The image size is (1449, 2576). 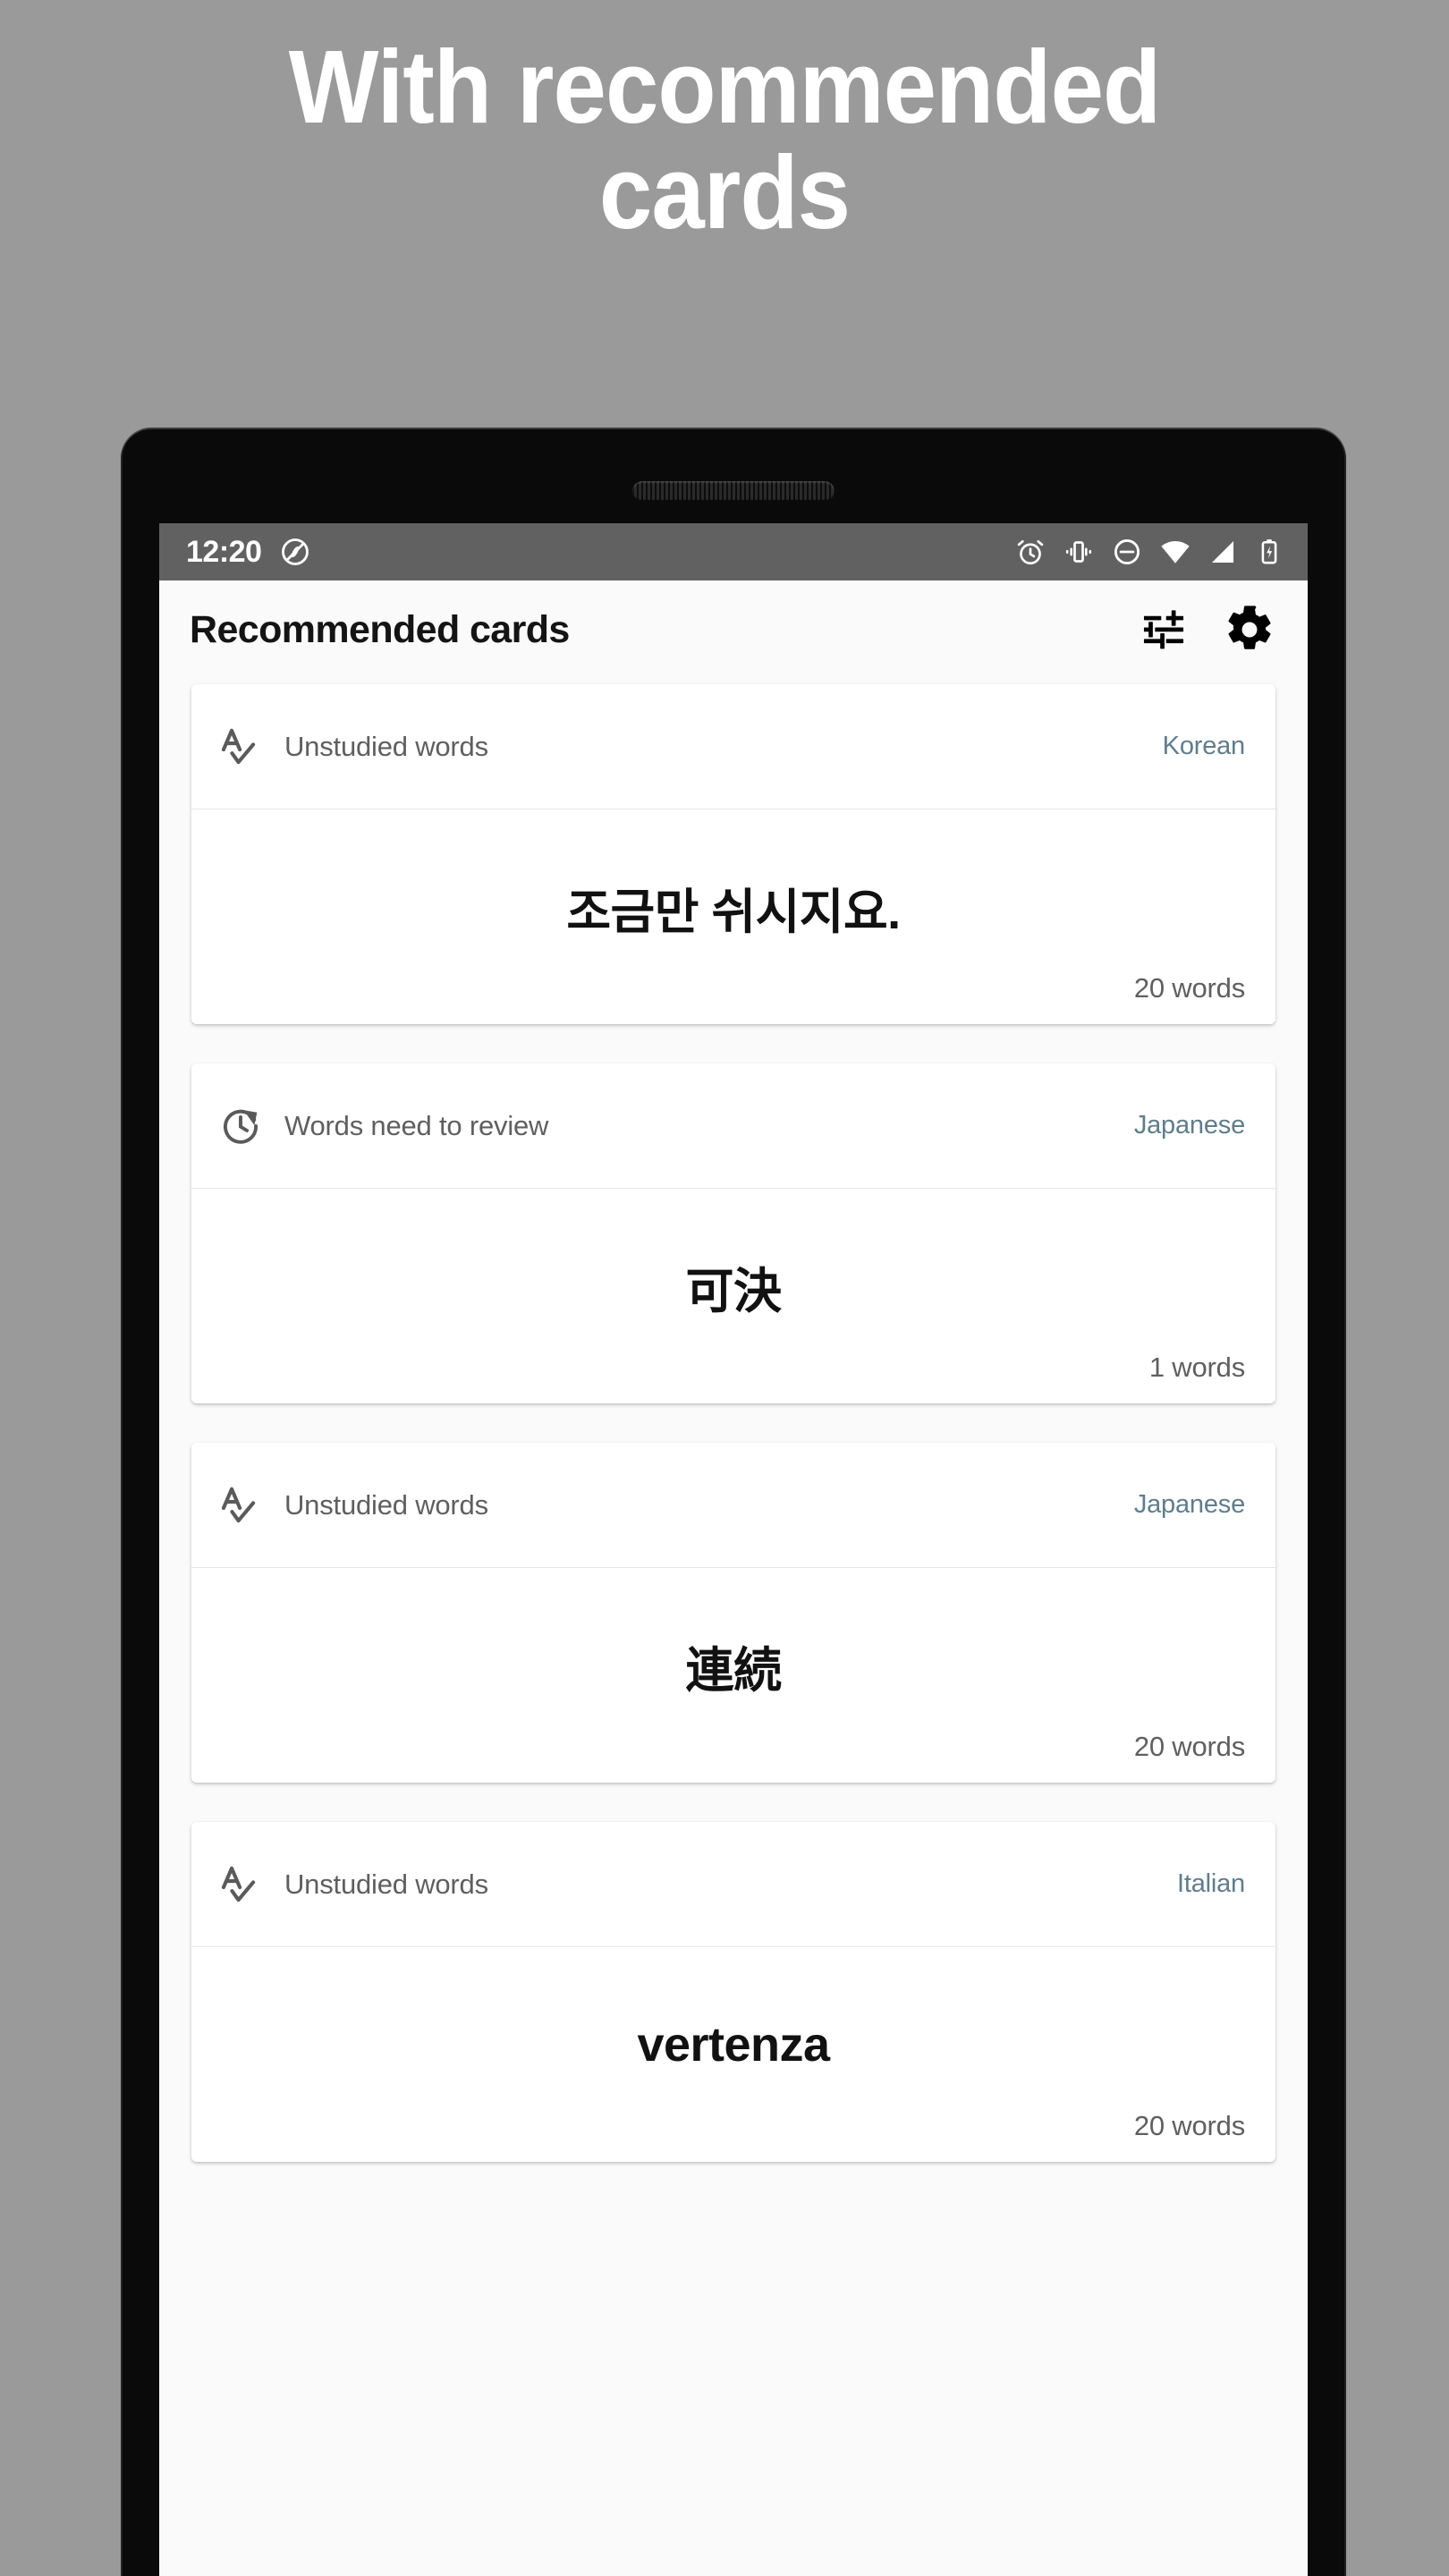 I want to click on update-icon, so click(x=240, y=1126).